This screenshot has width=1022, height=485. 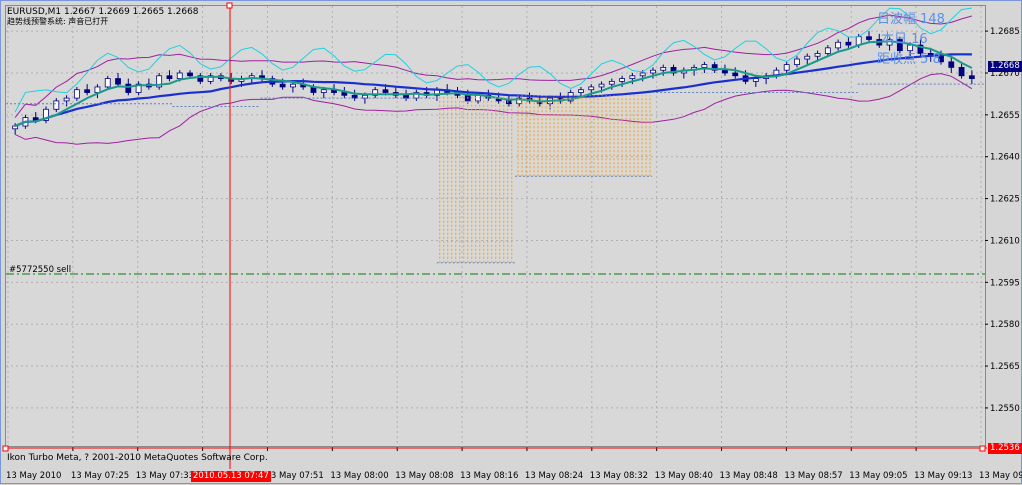 I want to click on order-label: #5772550 sell, so click(x=40, y=270).